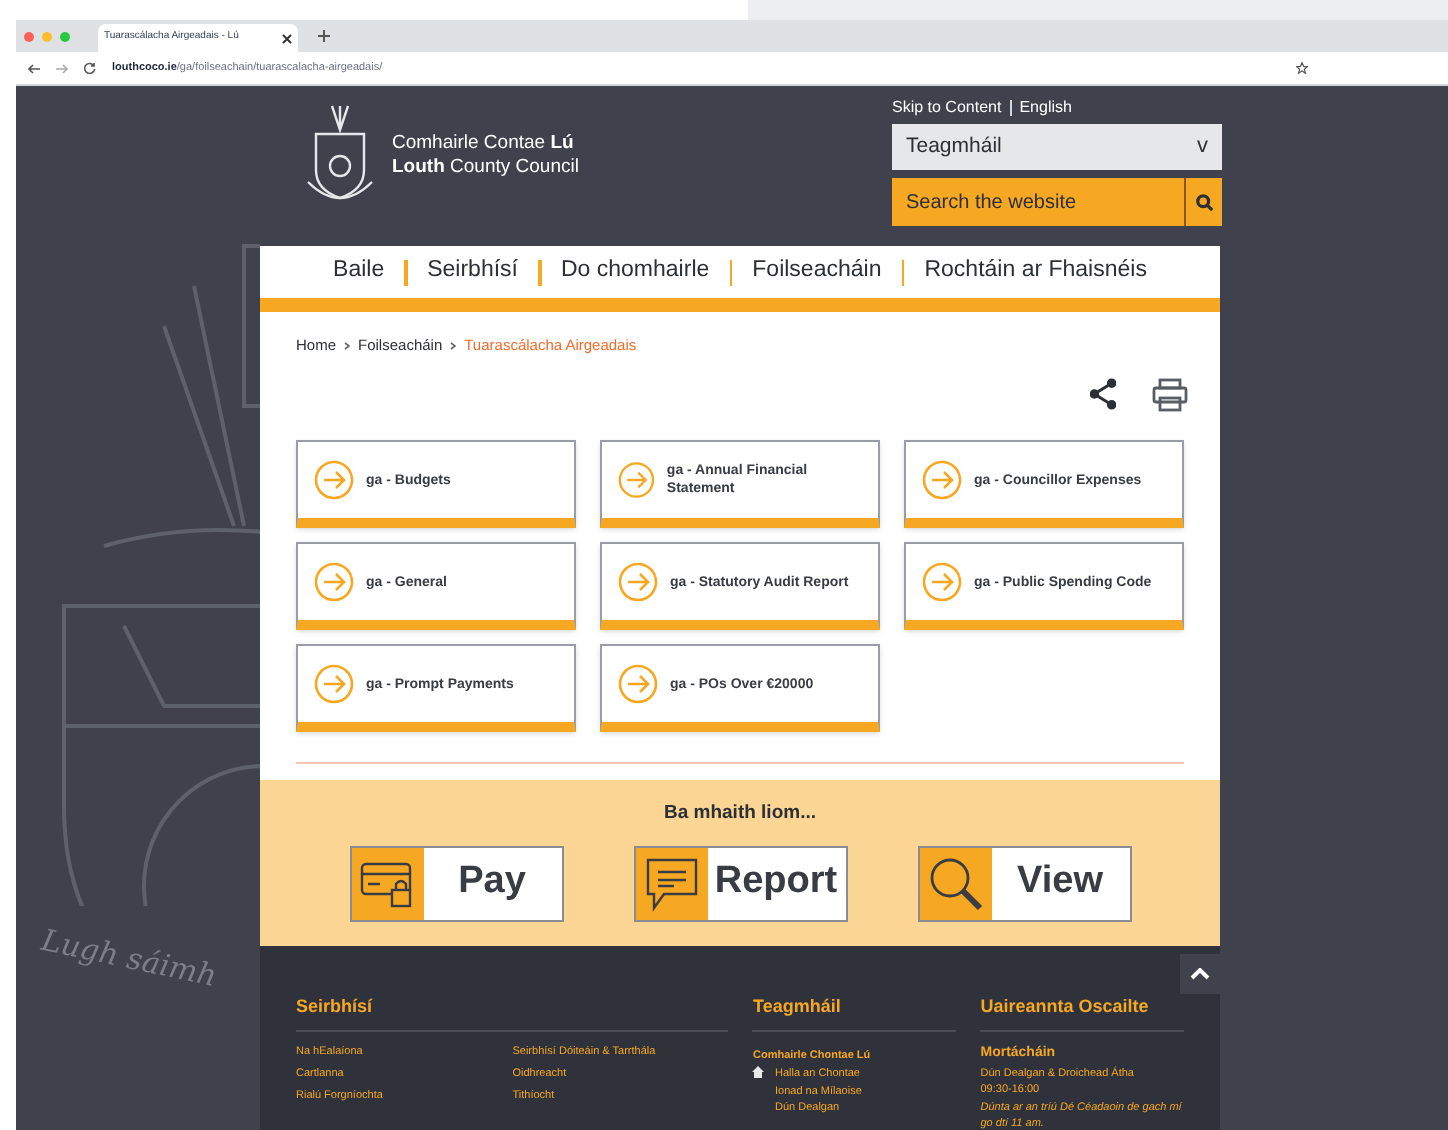 This screenshot has height=1130, width=1448. What do you see at coordinates (34, 68) in the screenshot?
I see `back-arrow-icon` at bounding box center [34, 68].